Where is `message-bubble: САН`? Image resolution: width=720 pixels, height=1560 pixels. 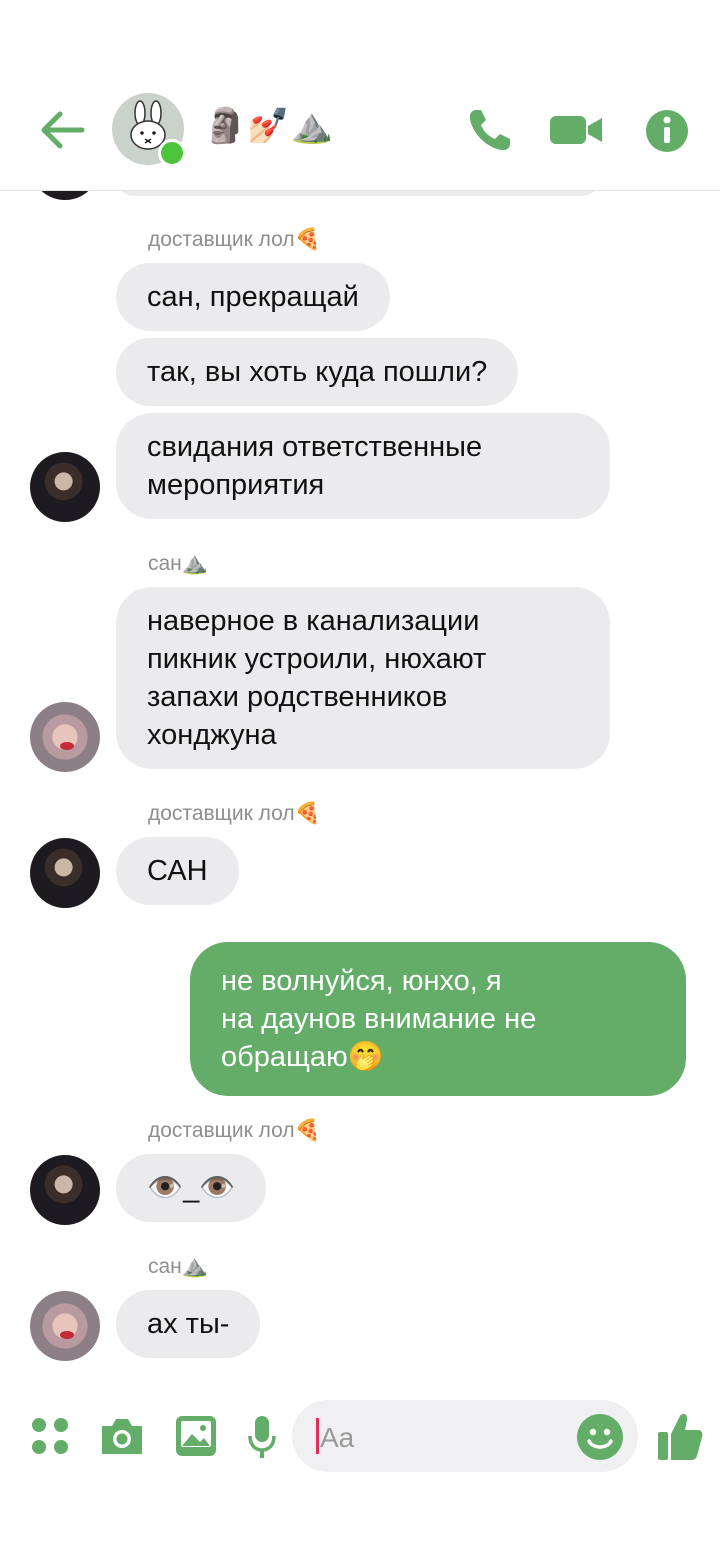
message-bubble: САН is located at coordinates (177, 871).